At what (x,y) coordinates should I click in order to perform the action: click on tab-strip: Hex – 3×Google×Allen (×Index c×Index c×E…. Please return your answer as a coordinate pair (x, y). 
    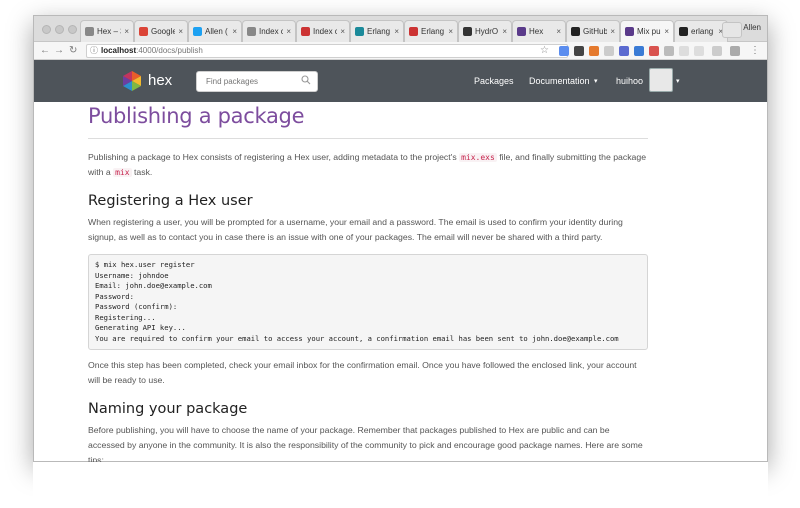
    Looking at the image, I should click on (400, 29).